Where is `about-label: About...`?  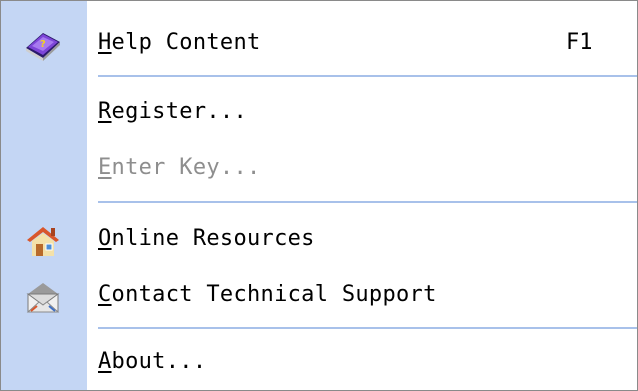
about-label: About... is located at coordinates (152, 361).